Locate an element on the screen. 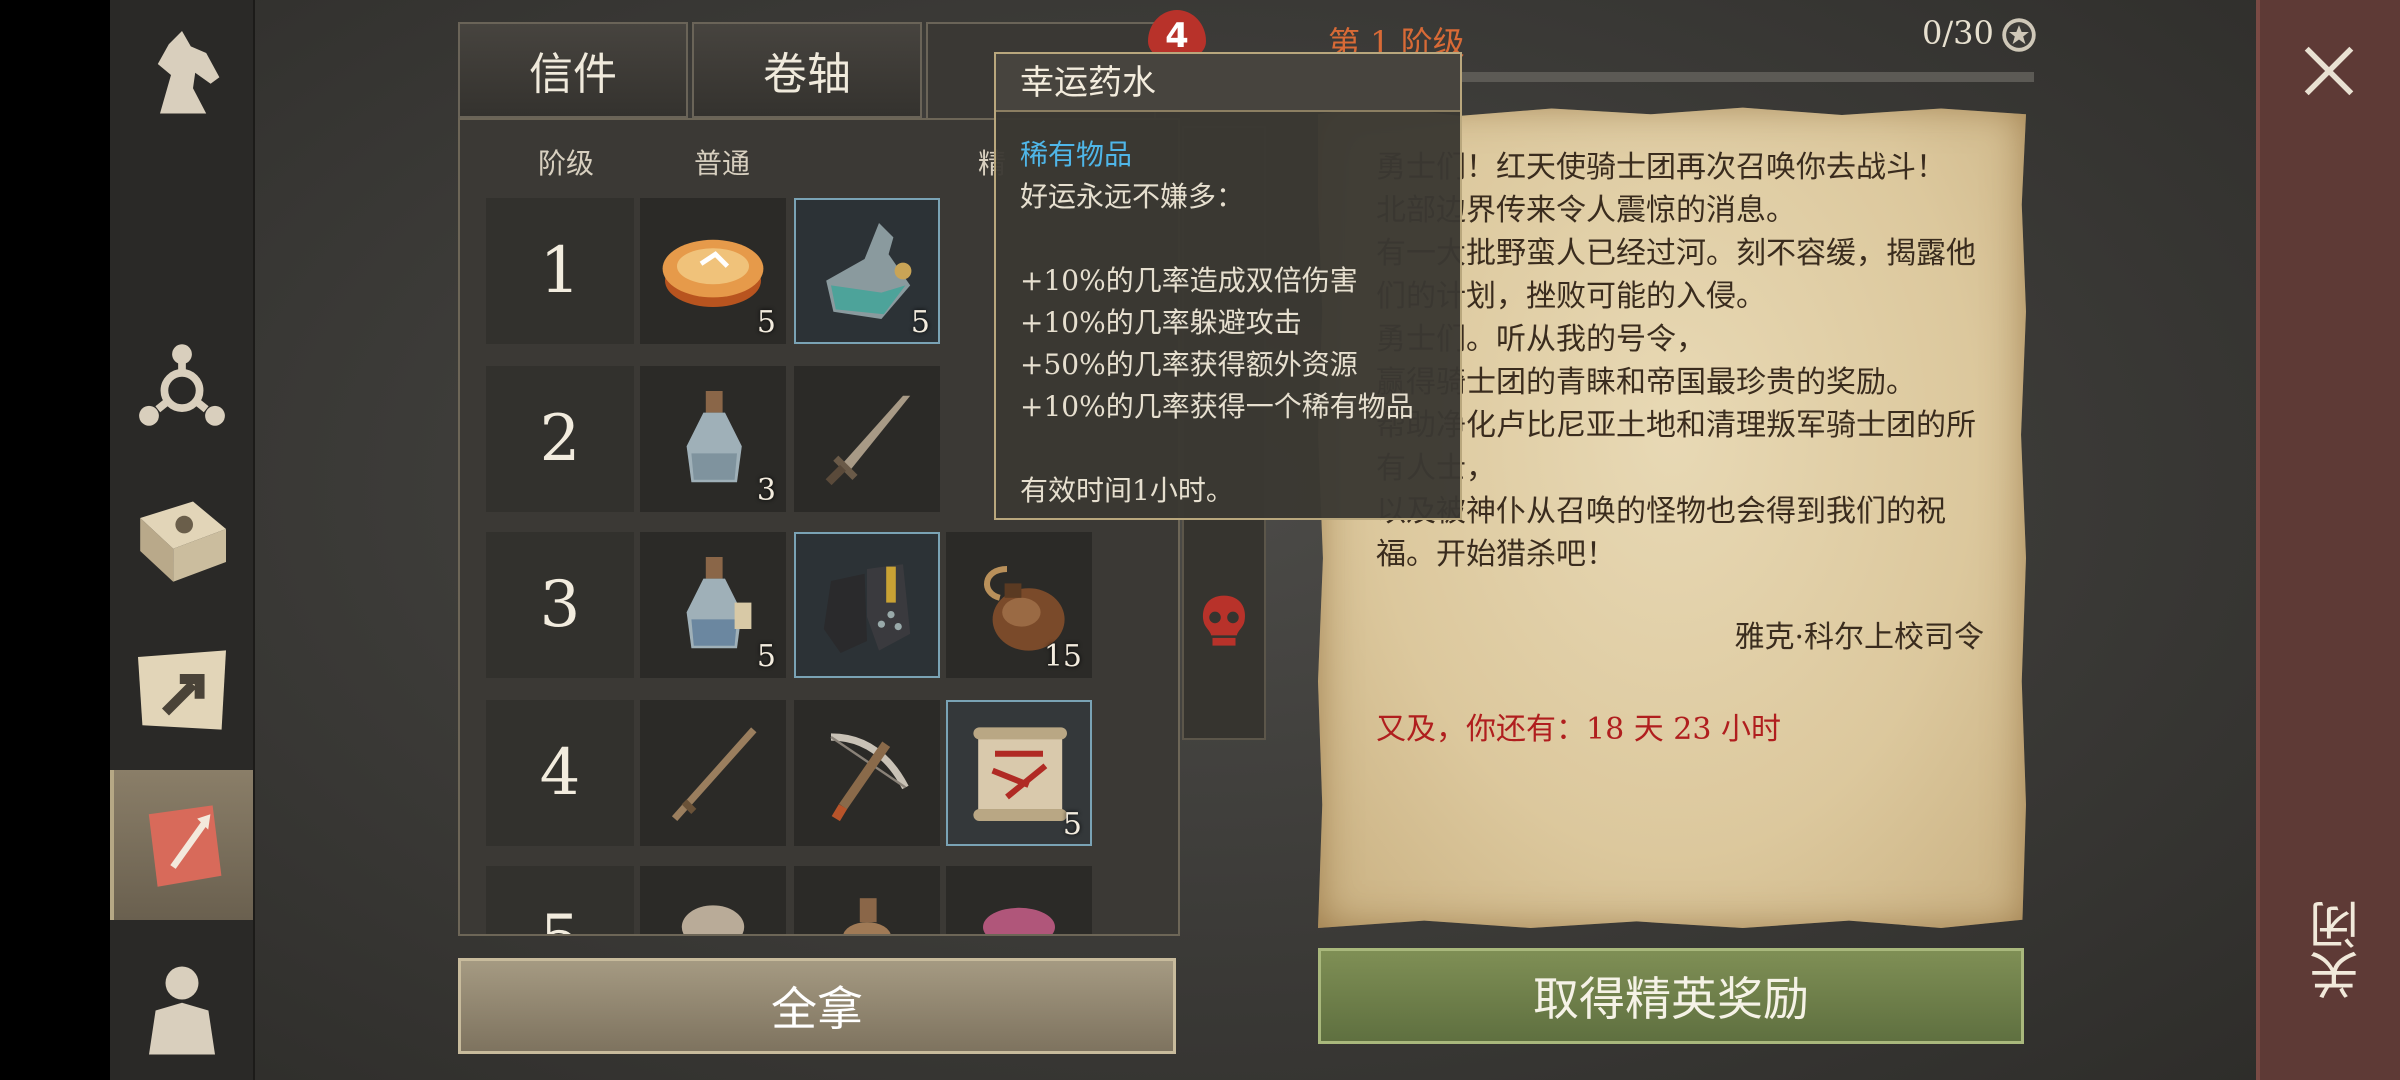 Image resolution: width=2400 pixels, height=1080 pixels. sidebar-item-hero is located at coordinates (181, 1005).